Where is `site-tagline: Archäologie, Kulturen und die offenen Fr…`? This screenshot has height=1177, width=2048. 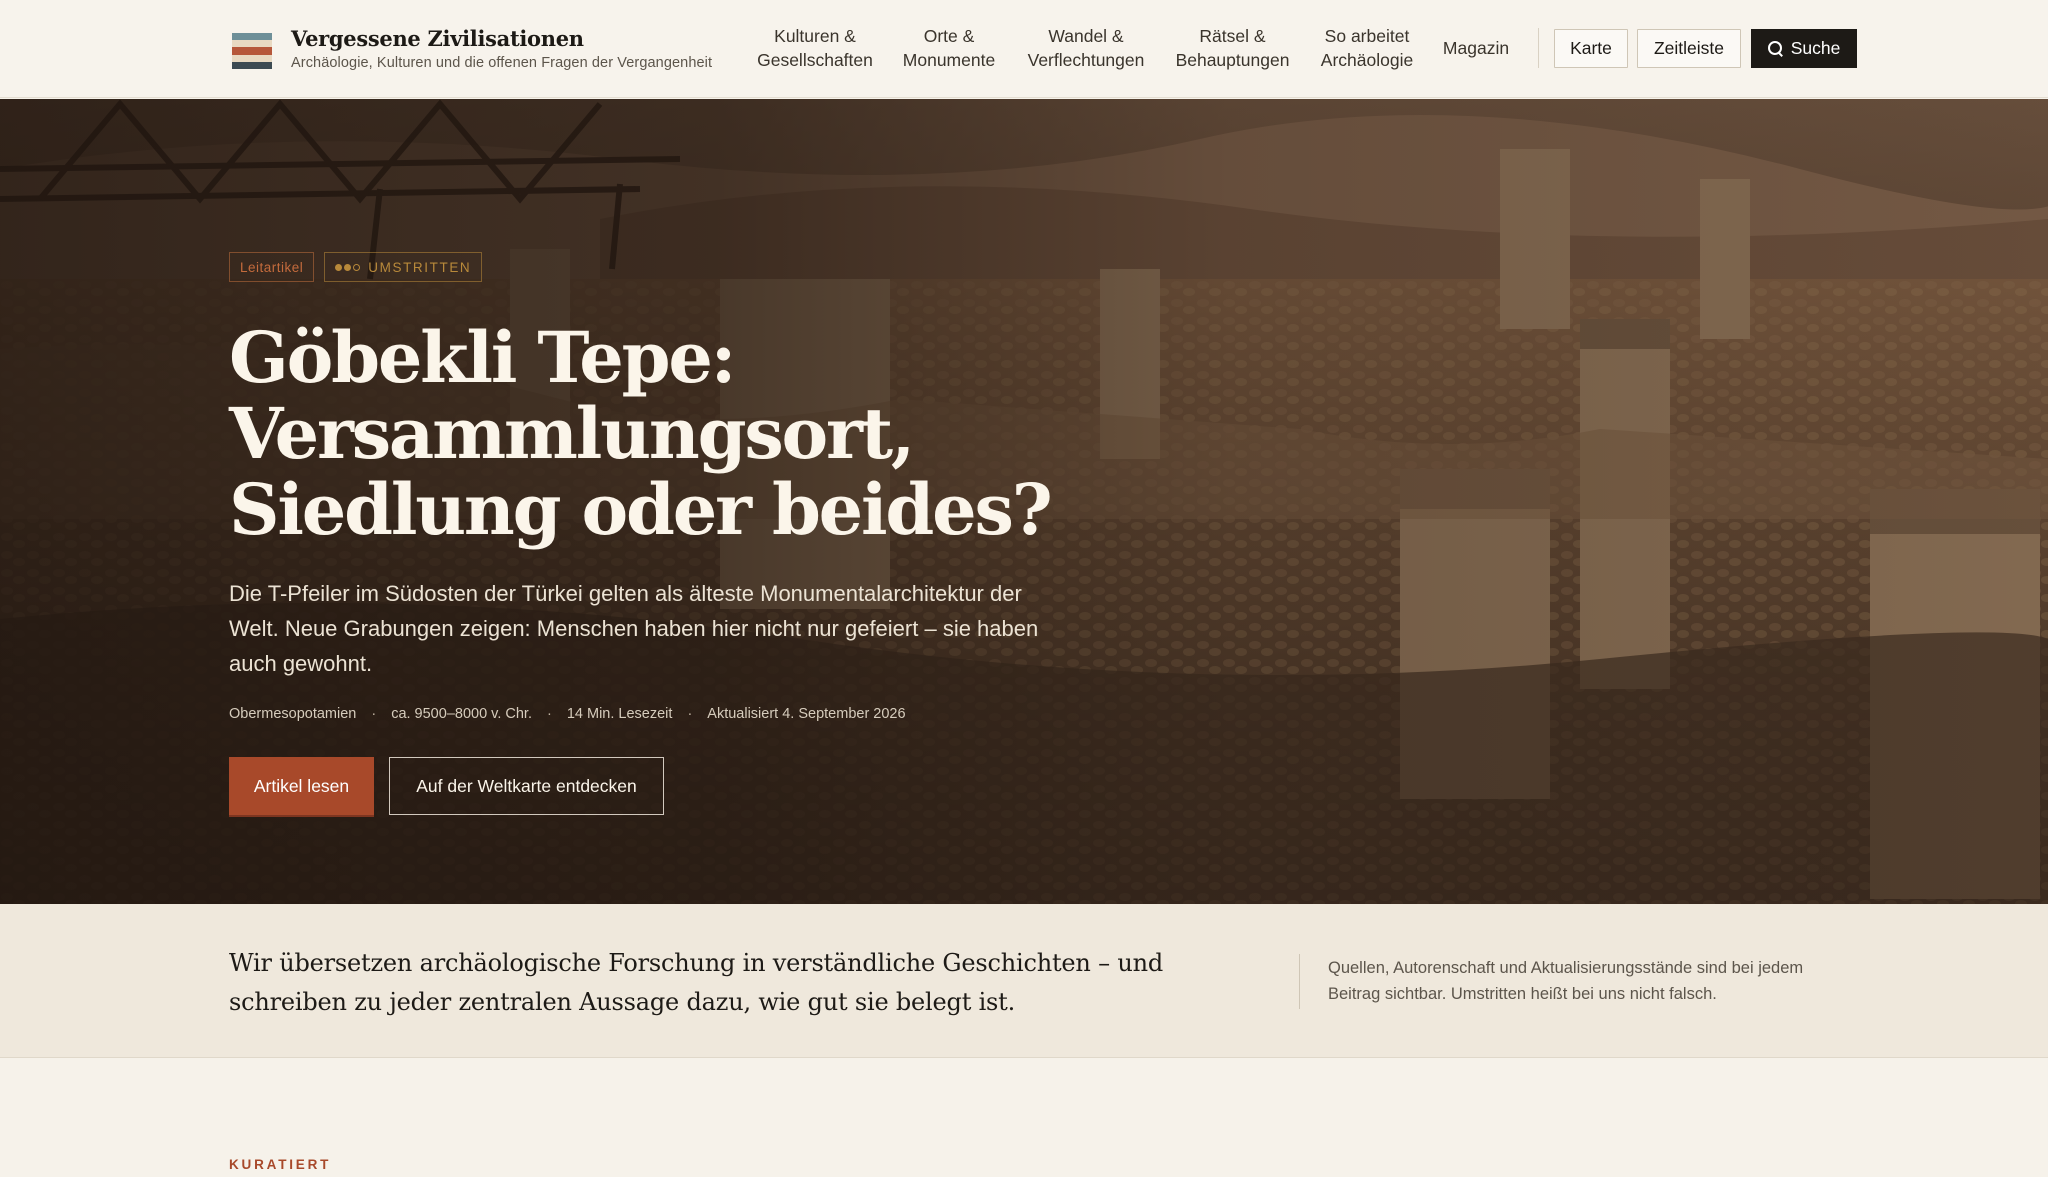 site-tagline: Archäologie, Kulturen und die offenen Fr… is located at coordinates (502, 63).